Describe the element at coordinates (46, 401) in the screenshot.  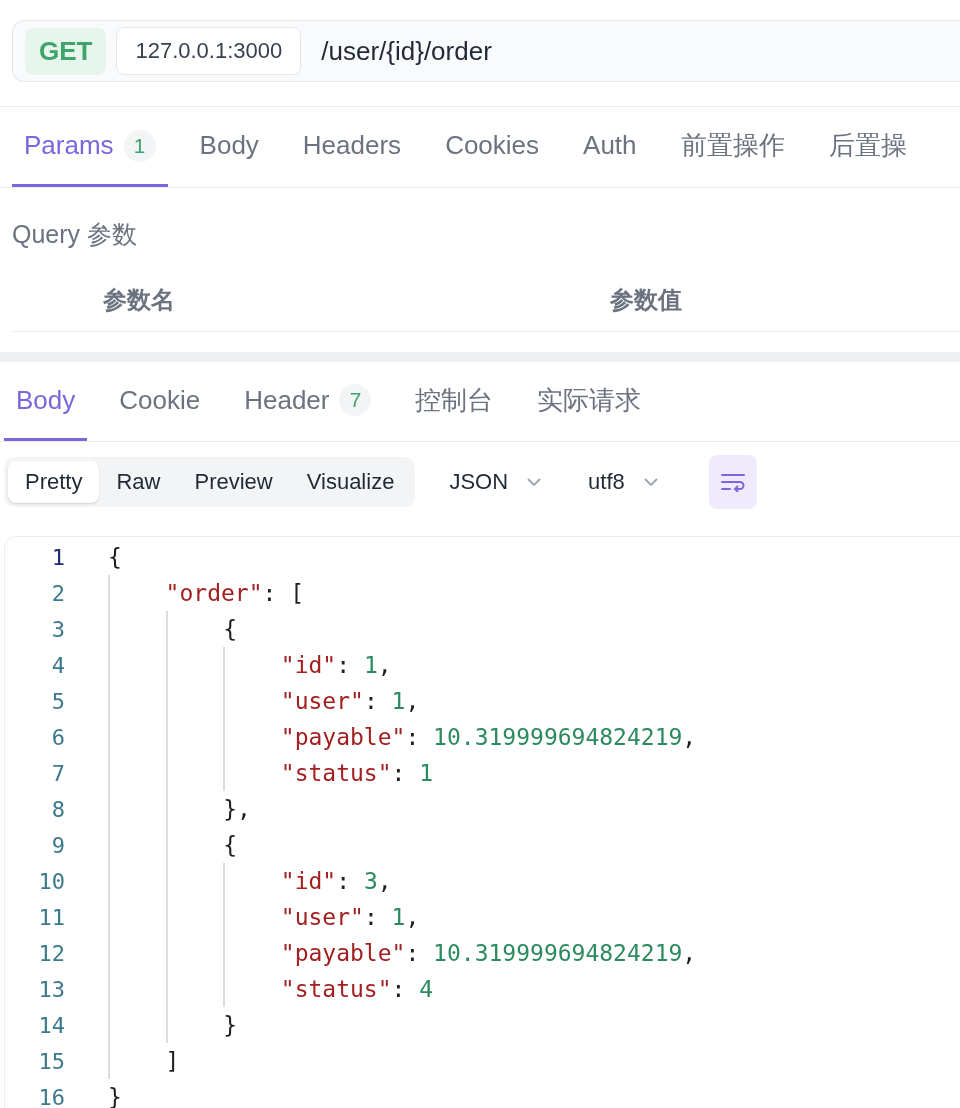
I see `response-tab: Body` at that location.